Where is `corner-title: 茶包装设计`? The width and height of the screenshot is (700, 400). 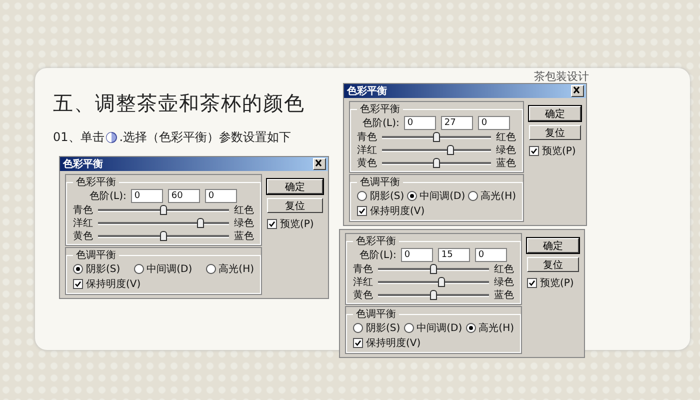 corner-title: 茶包装设计 is located at coordinates (561, 75).